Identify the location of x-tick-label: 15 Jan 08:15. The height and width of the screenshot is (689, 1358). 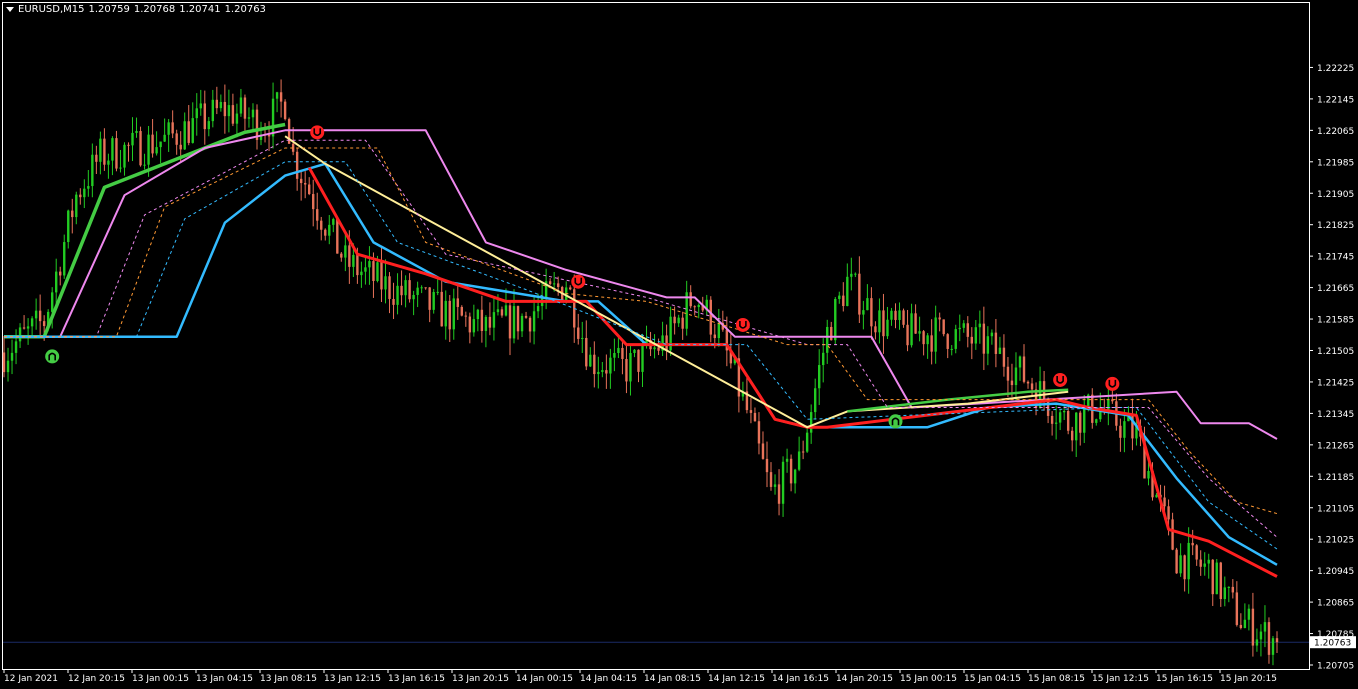
(1056, 679).